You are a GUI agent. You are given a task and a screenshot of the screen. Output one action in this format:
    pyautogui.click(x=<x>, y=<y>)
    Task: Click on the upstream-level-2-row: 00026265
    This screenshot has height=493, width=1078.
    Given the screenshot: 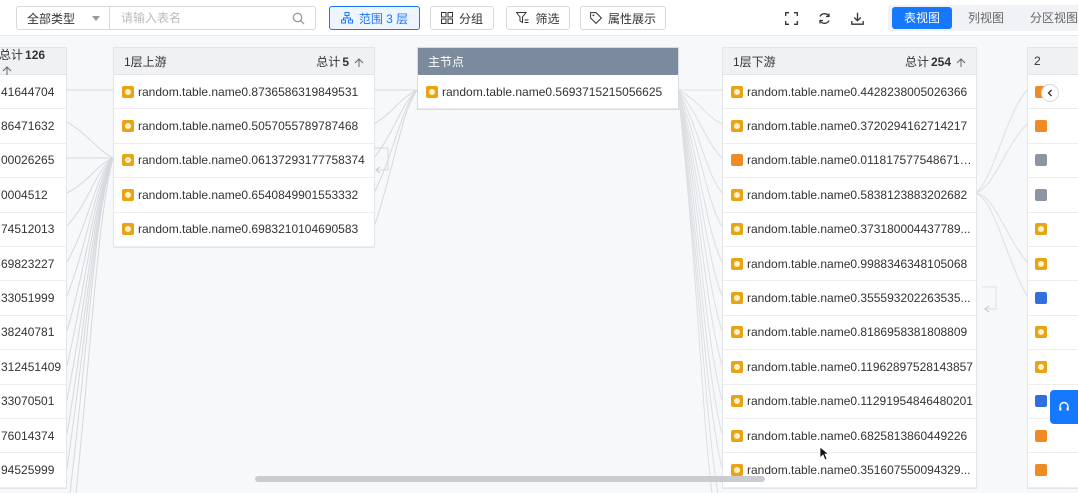 What is the action you would take?
    pyautogui.click(x=33, y=161)
    